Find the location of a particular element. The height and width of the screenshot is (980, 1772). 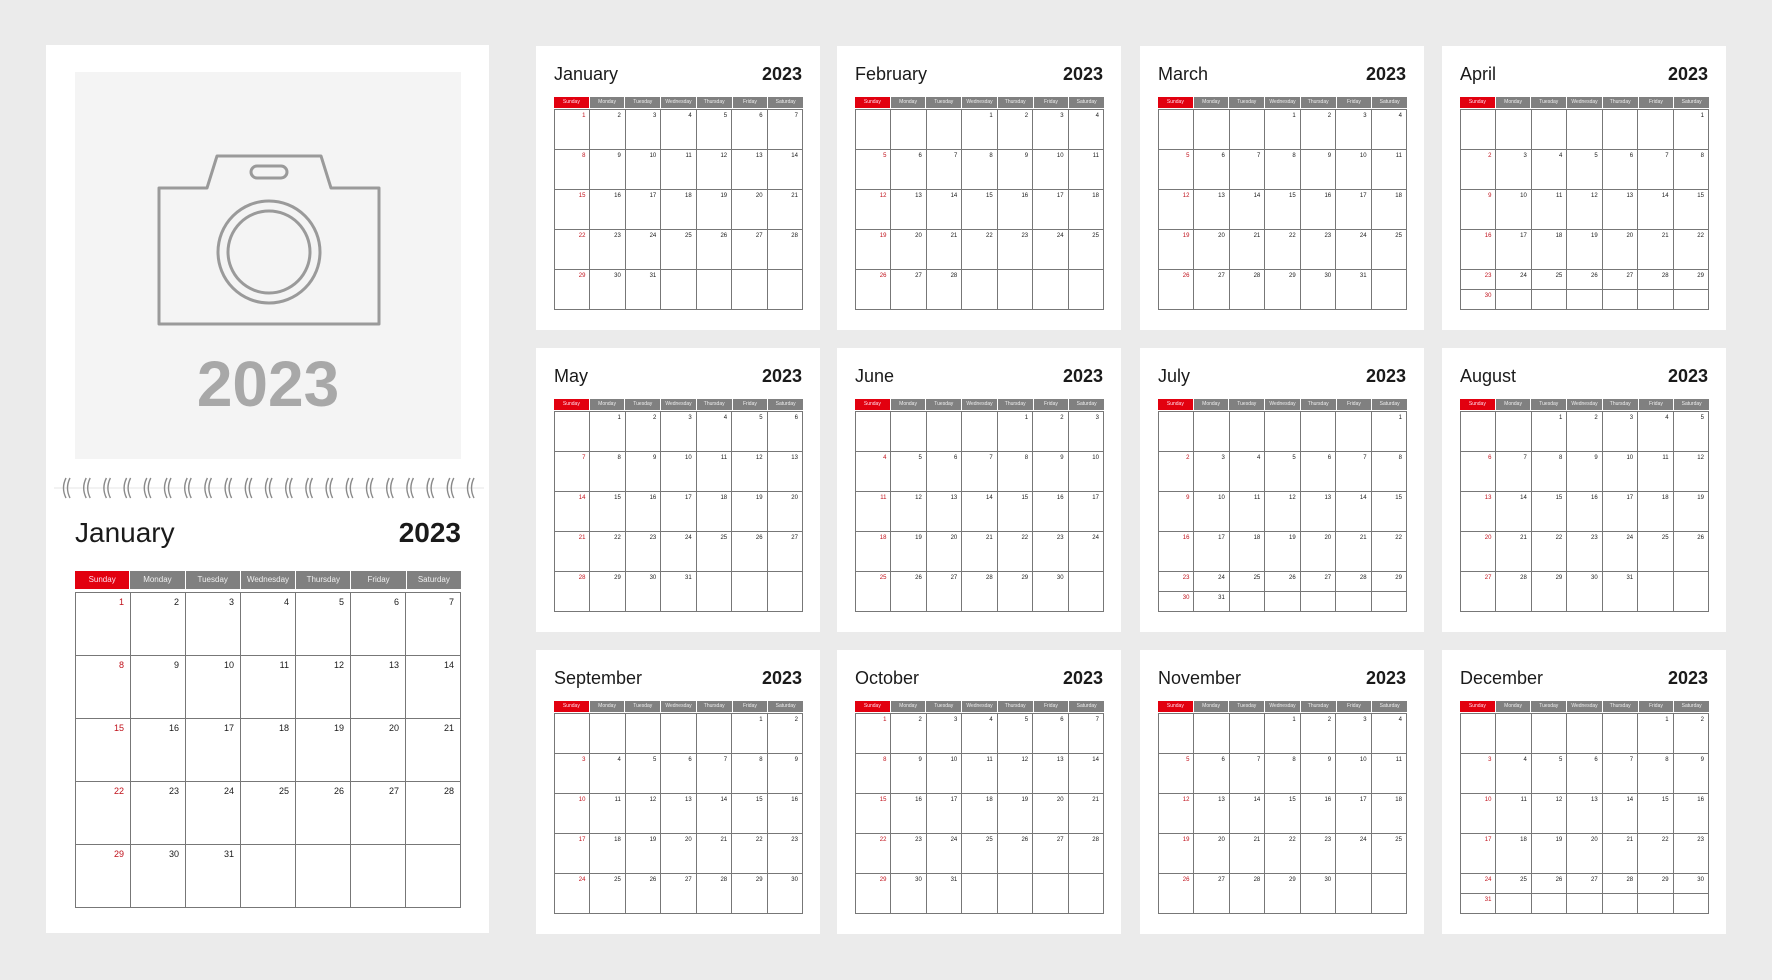

weekday-header: Saturday is located at coordinates (433, 580).